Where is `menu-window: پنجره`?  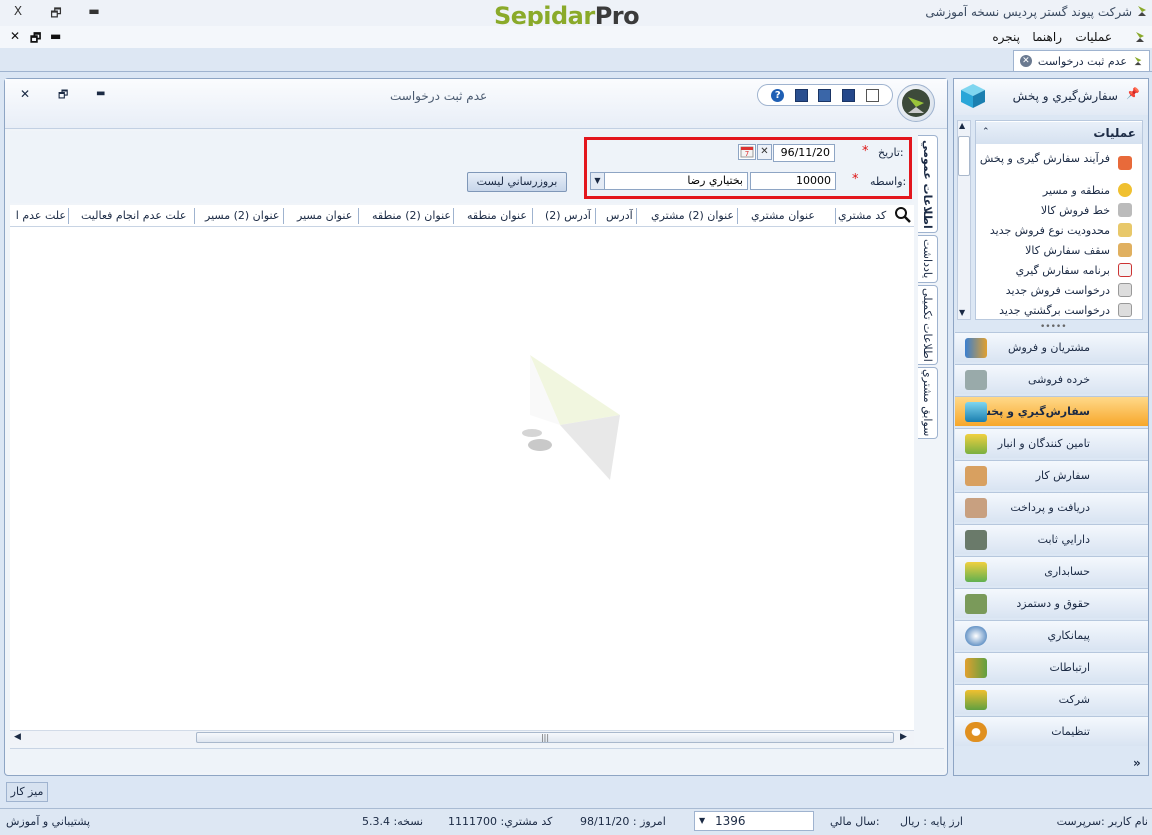
menu-window: پنجره is located at coordinates (1006, 37).